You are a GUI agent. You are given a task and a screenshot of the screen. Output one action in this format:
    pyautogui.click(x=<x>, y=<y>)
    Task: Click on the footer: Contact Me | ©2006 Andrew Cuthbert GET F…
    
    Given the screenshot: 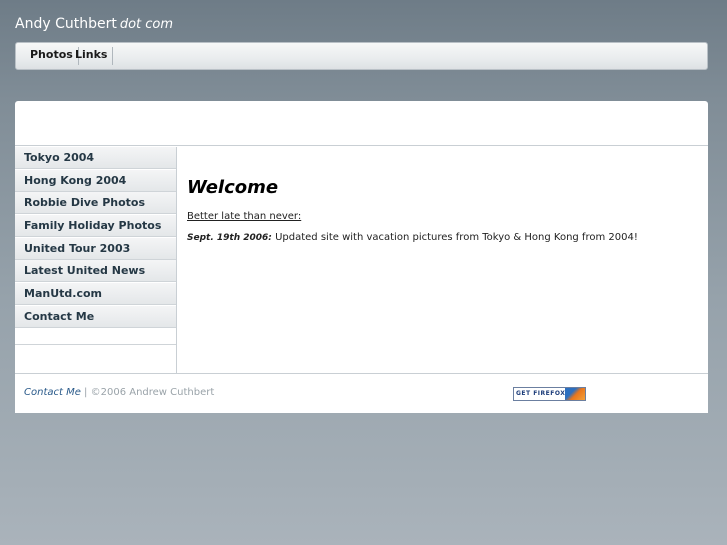 What is the action you would take?
    pyautogui.click(x=361, y=393)
    